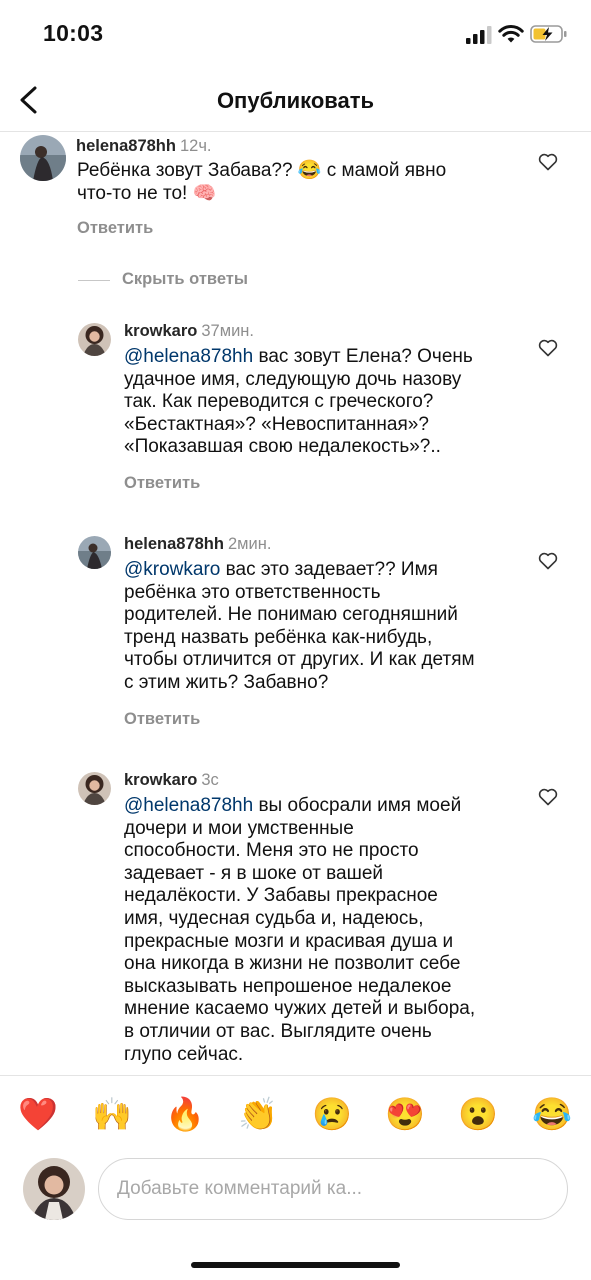 This screenshot has height=1280, width=591. Describe the element at coordinates (295, 1265) in the screenshot. I see `home-indicator` at that location.